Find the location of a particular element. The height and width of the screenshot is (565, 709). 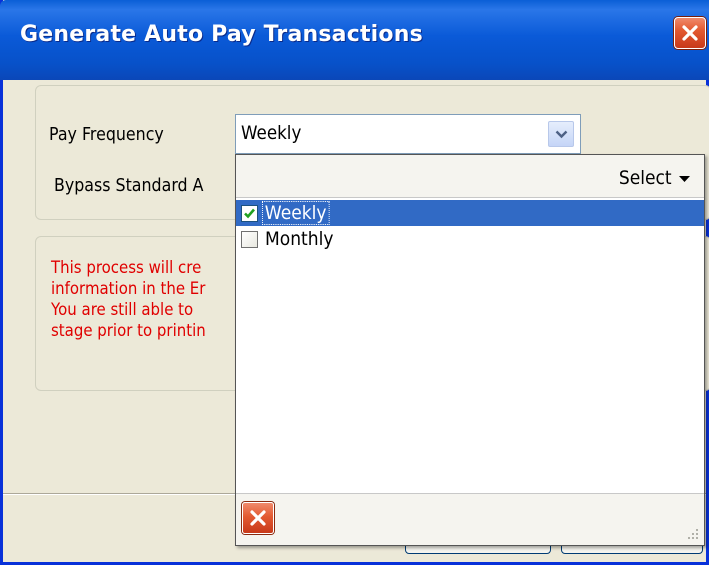

select-menu: Select is located at coordinates (645, 178).